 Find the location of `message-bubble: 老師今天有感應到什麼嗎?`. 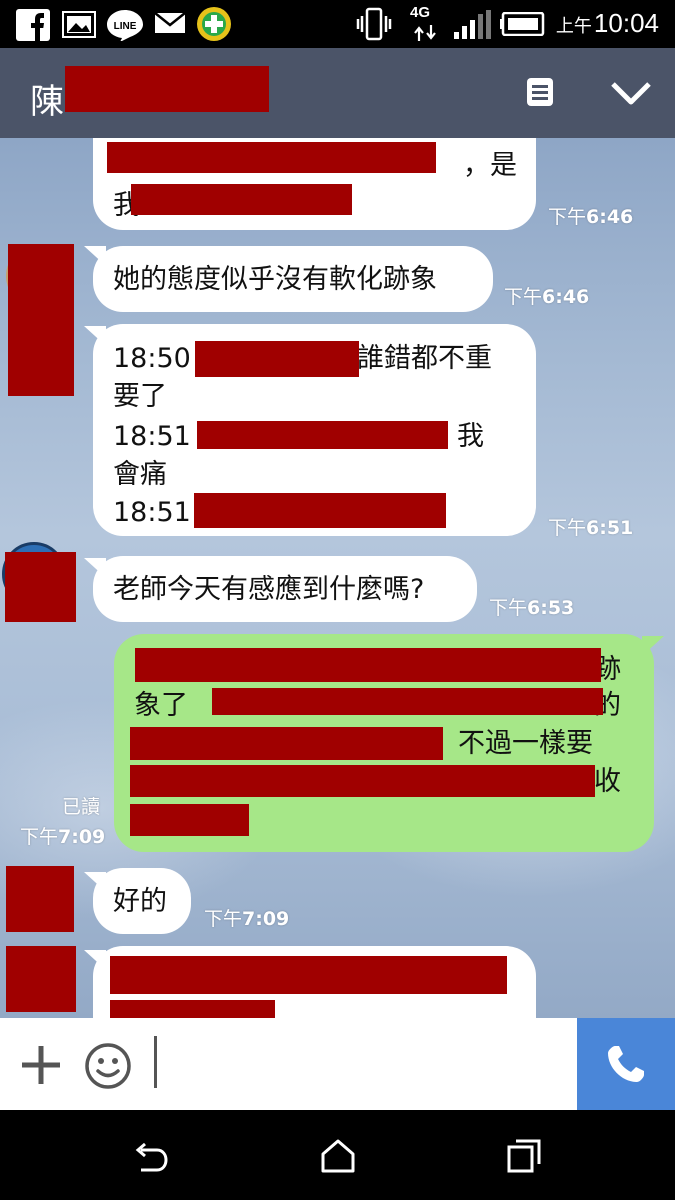

message-bubble: 老師今天有感應到什麼嗎? is located at coordinates (285, 589).